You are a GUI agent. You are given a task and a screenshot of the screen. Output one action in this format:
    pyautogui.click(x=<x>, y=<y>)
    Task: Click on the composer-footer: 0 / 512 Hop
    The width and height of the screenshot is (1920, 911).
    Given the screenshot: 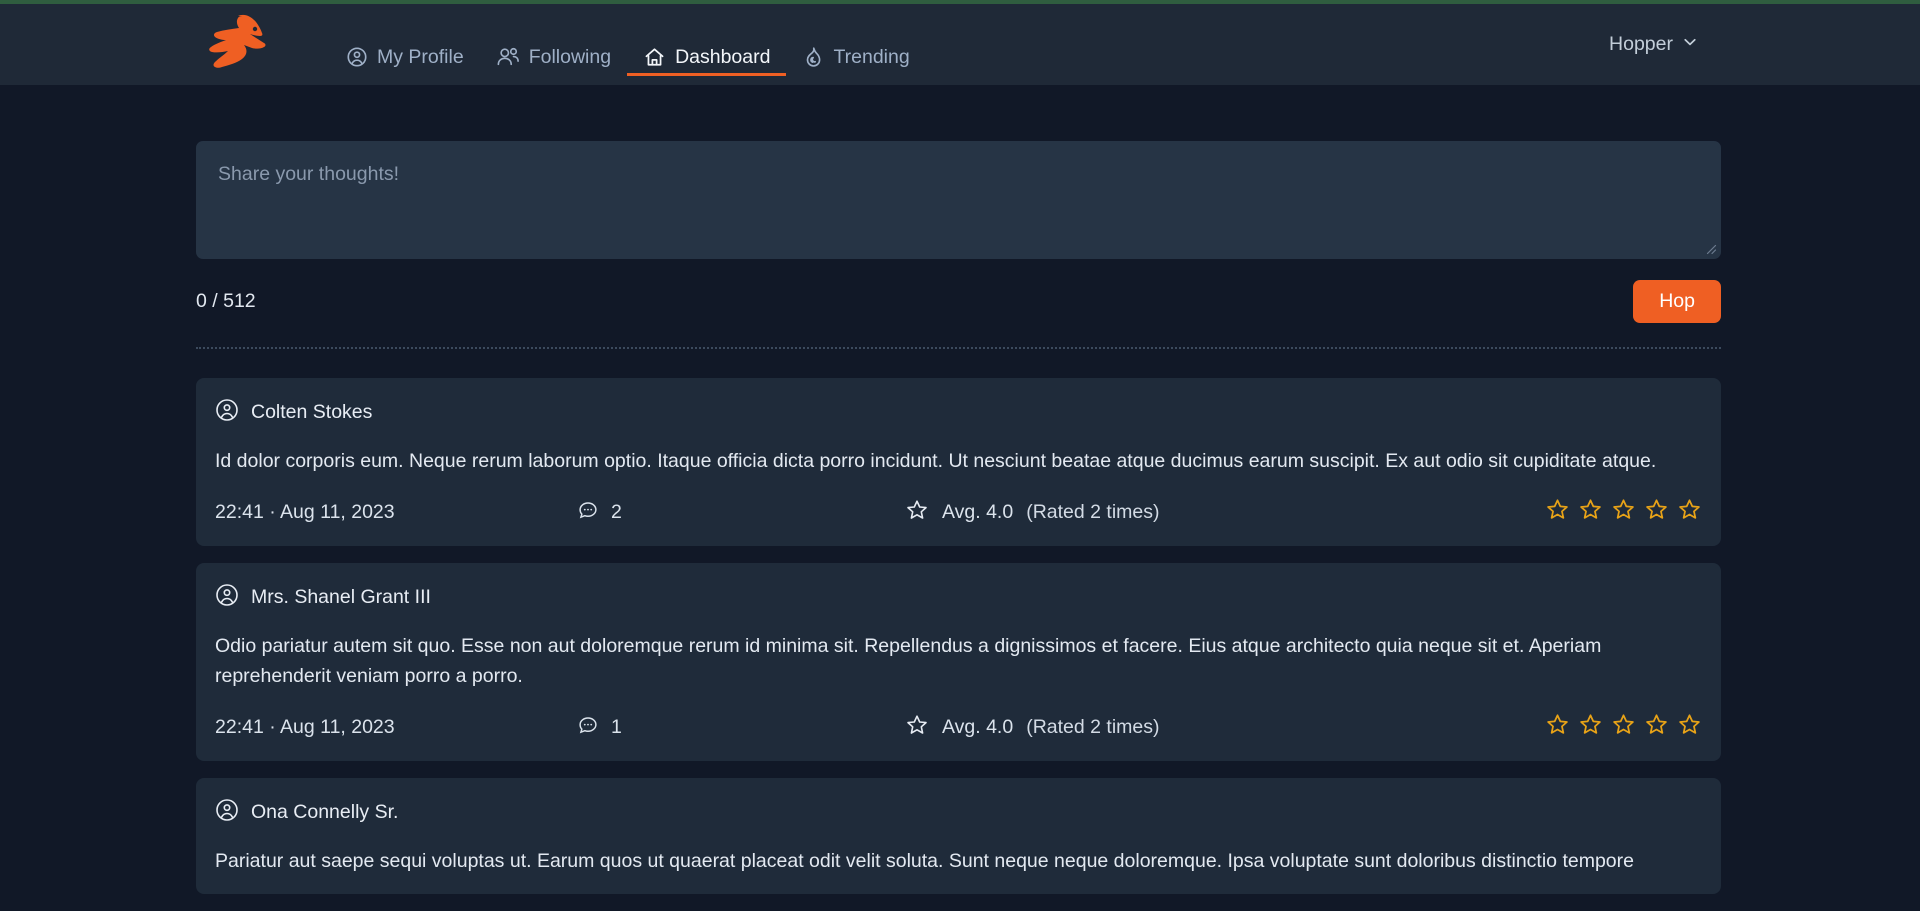 What is the action you would take?
    pyautogui.click(x=958, y=301)
    